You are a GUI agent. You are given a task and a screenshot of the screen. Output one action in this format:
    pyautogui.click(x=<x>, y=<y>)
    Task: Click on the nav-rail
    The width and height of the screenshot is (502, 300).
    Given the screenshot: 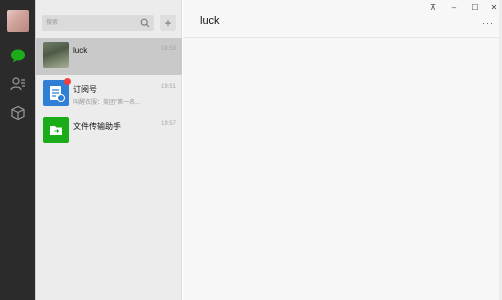 What is the action you would take?
    pyautogui.click(x=18, y=150)
    